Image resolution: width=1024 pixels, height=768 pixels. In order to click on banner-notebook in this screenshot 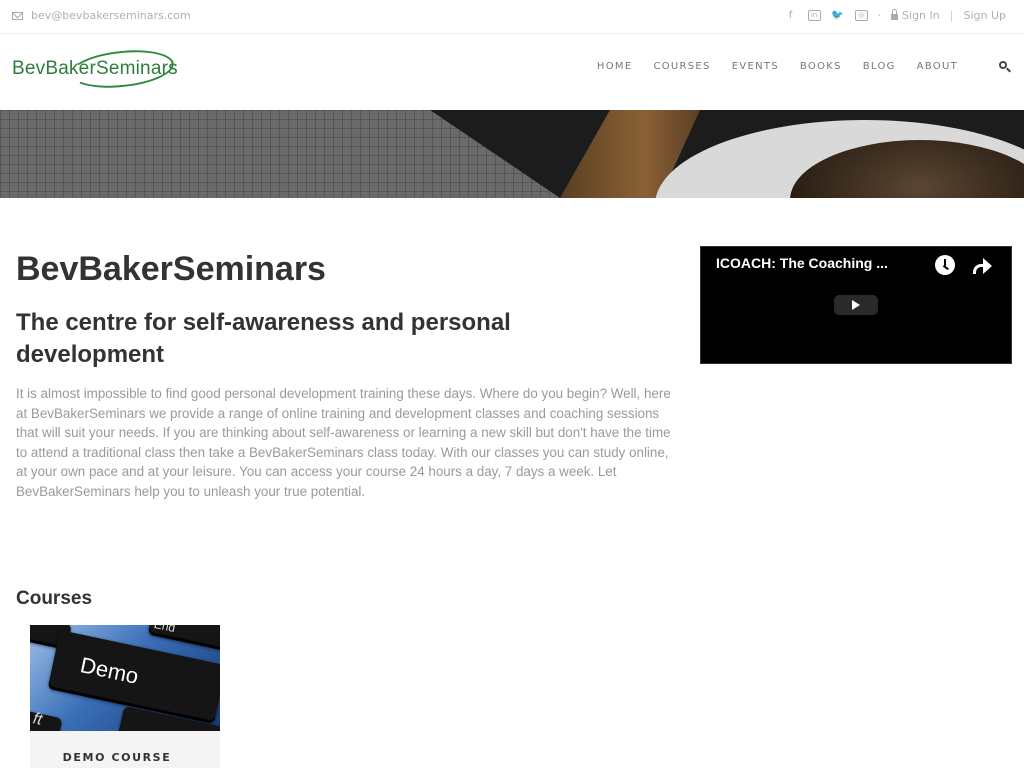, I will do `click(280, 154)`.